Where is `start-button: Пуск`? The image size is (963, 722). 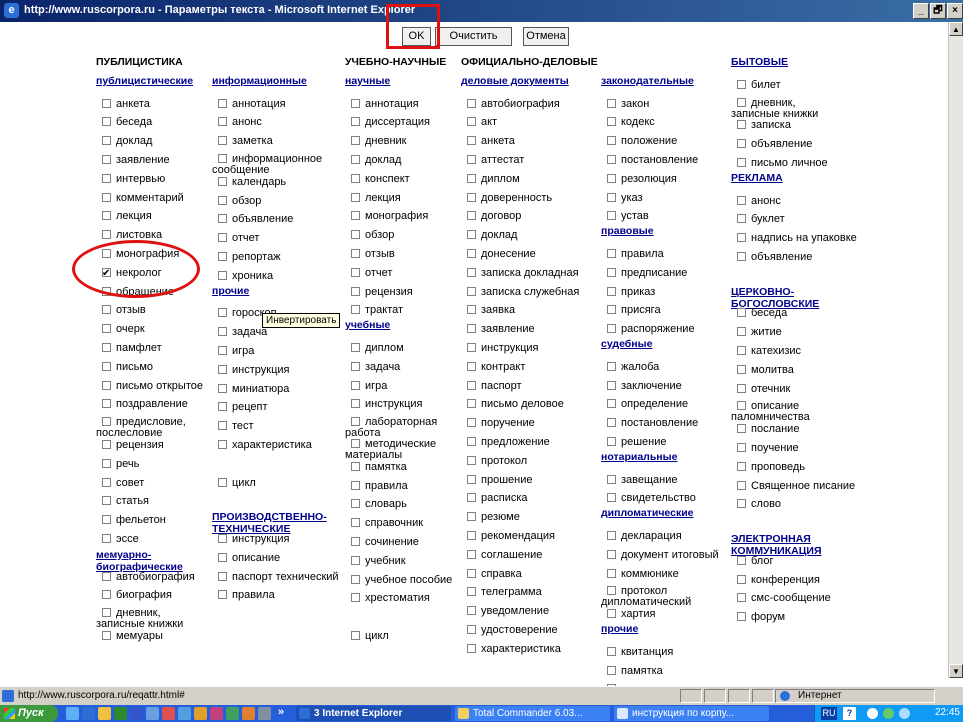
start-button: Пуск is located at coordinates (29, 713).